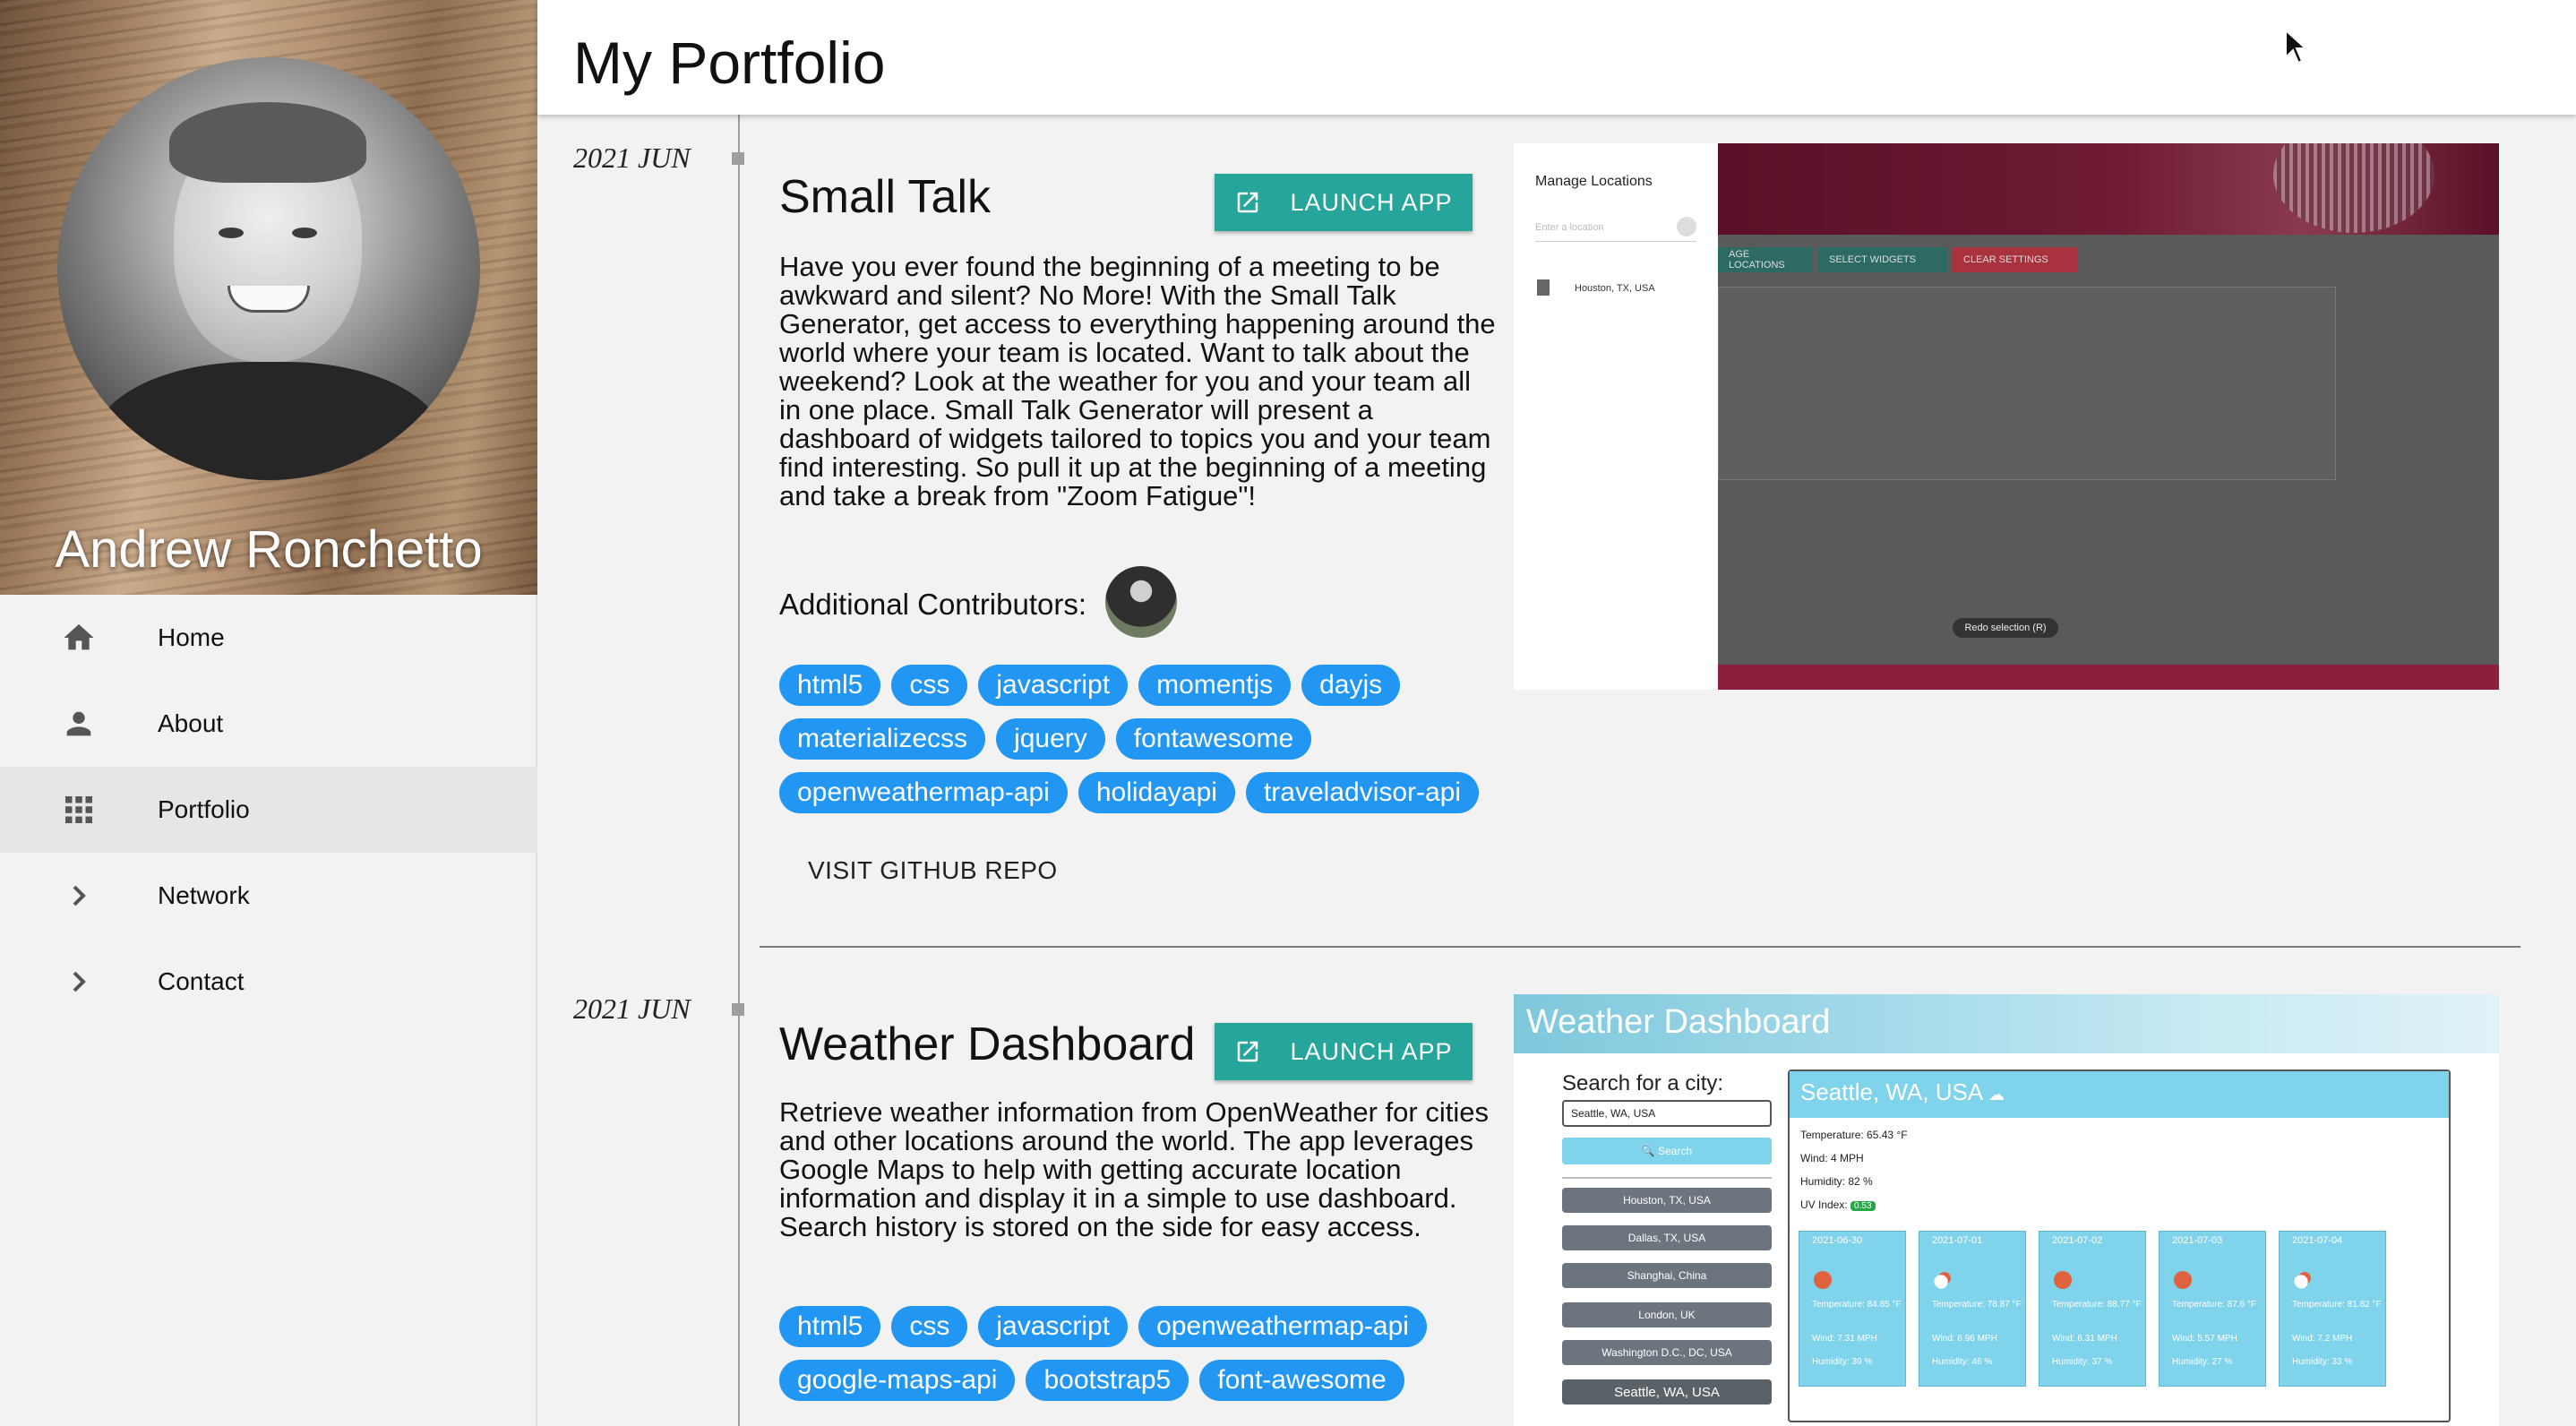 Image resolution: width=2576 pixels, height=1426 pixels. What do you see at coordinates (268, 421) in the screenshot?
I see `avatar-shirt` at bounding box center [268, 421].